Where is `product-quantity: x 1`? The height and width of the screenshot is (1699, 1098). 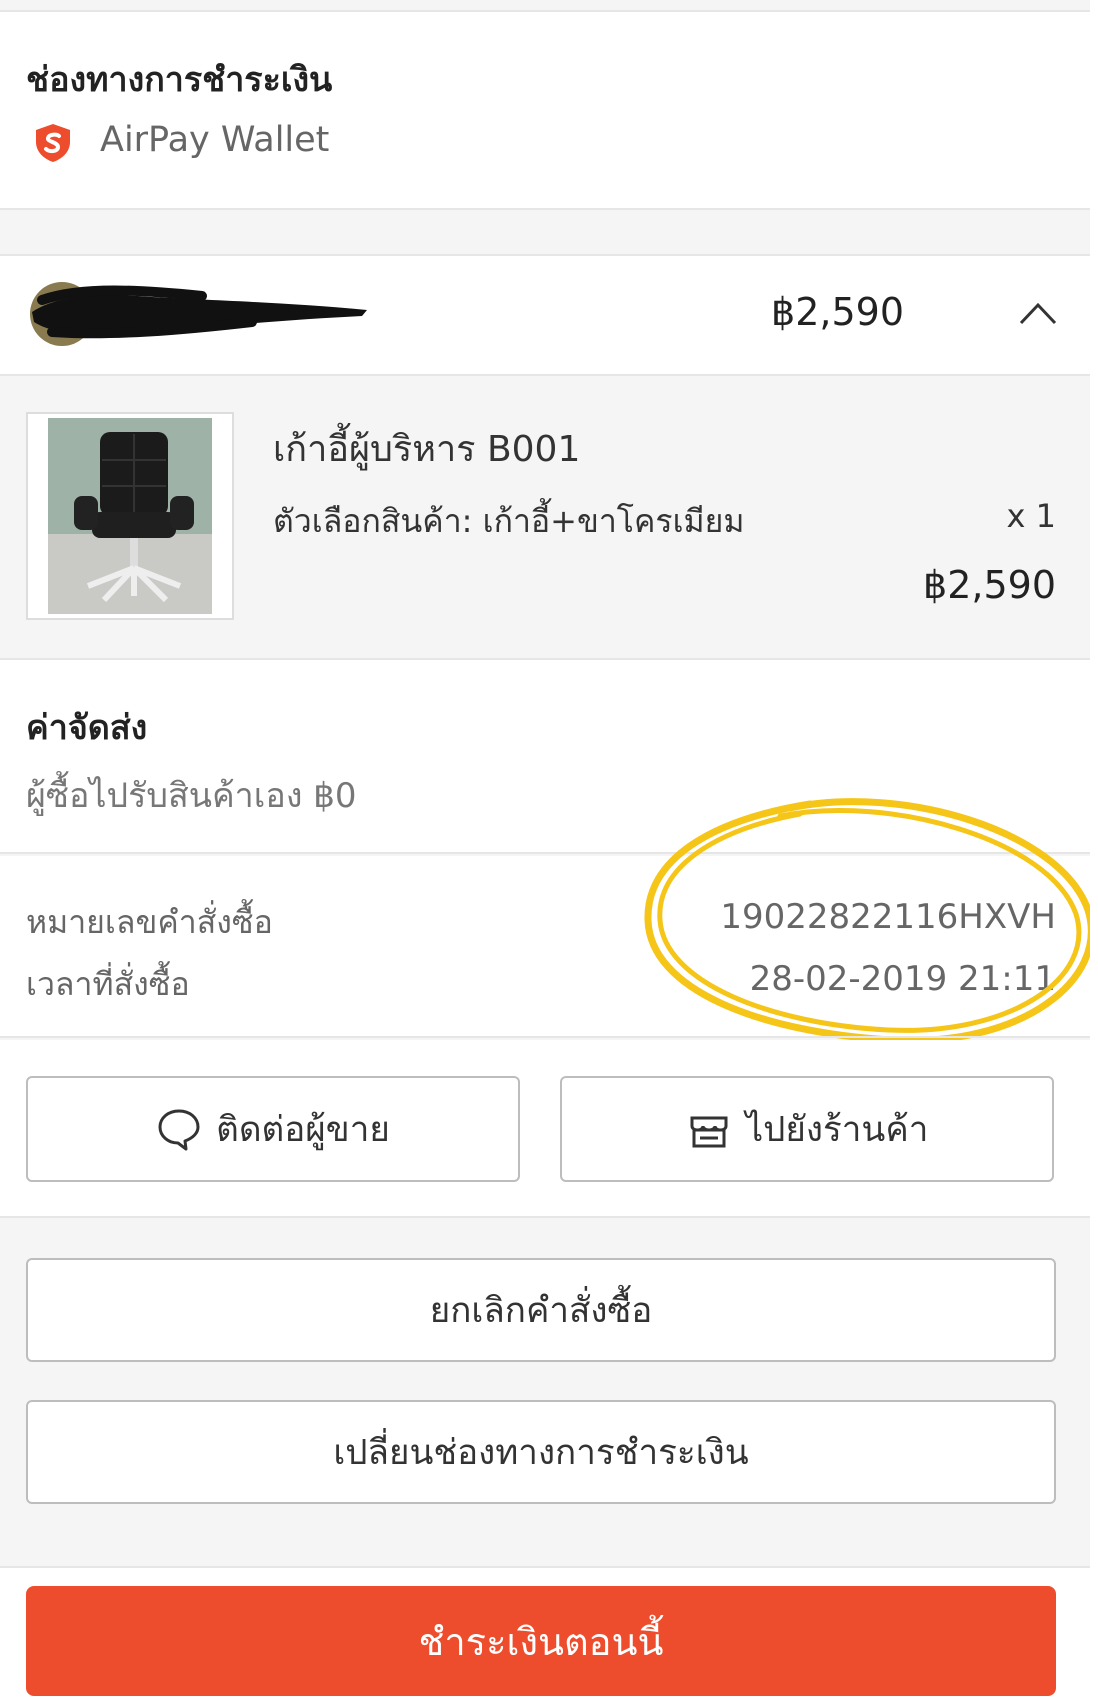
product-quantity: x 1 is located at coordinates (1031, 516).